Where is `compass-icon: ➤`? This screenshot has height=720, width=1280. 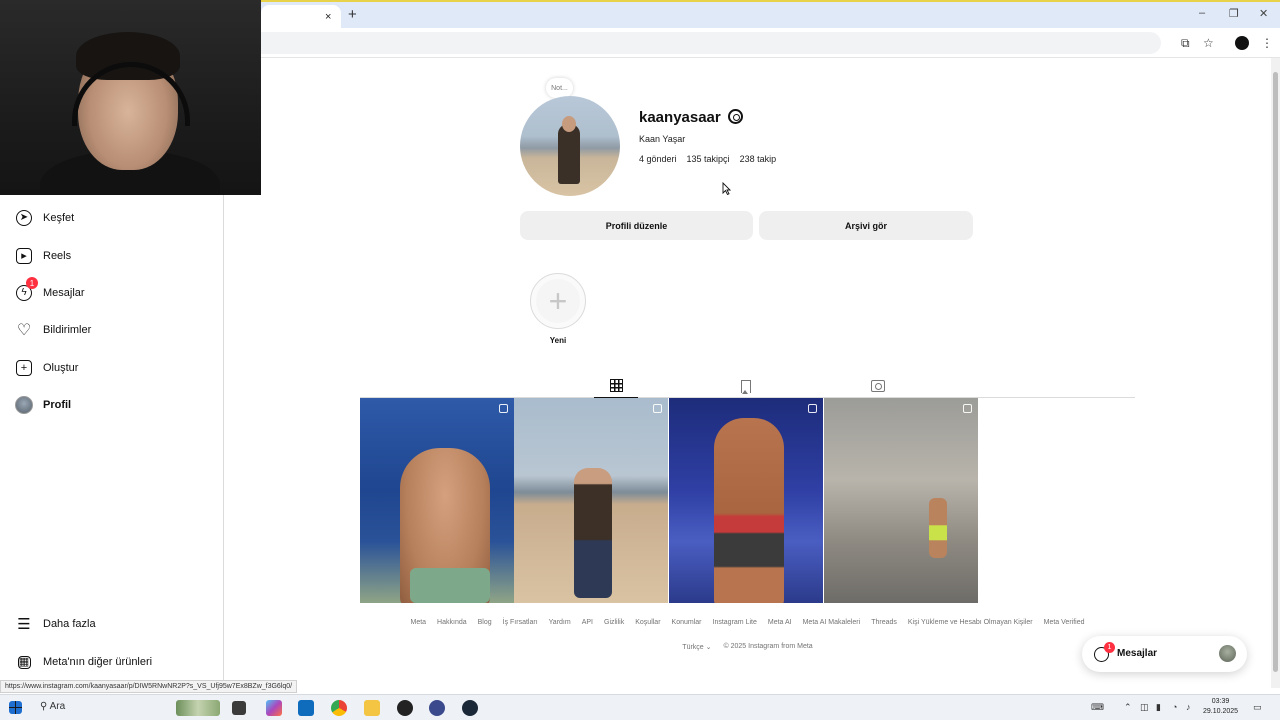
compass-icon: ➤ is located at coordinates (24, 218).